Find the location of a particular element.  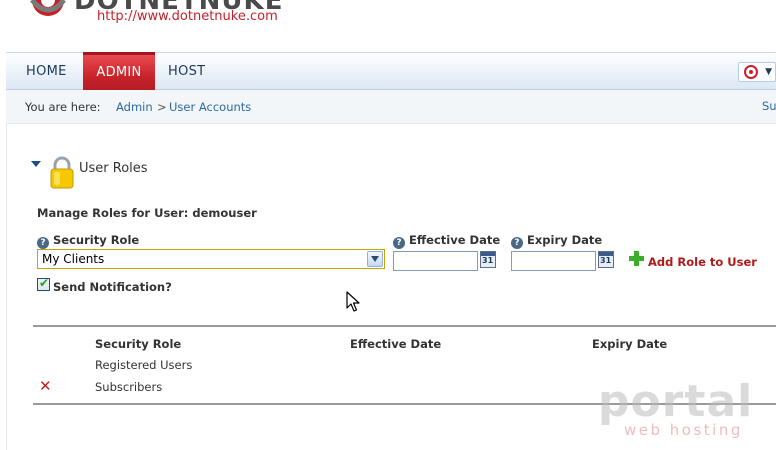

breadcrumb-right-link: Su is located at coordinates (769, 106).